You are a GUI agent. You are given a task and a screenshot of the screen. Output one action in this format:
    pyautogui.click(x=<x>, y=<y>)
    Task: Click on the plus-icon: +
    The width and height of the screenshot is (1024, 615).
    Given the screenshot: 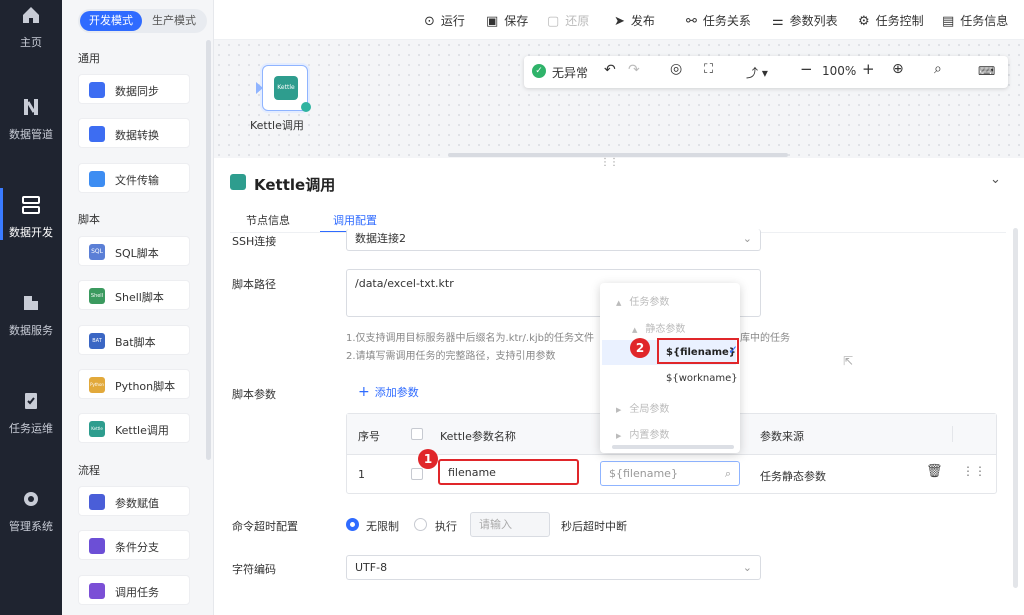 What is the action you would take?
    pyautogui.click(x=364, y=392)
    